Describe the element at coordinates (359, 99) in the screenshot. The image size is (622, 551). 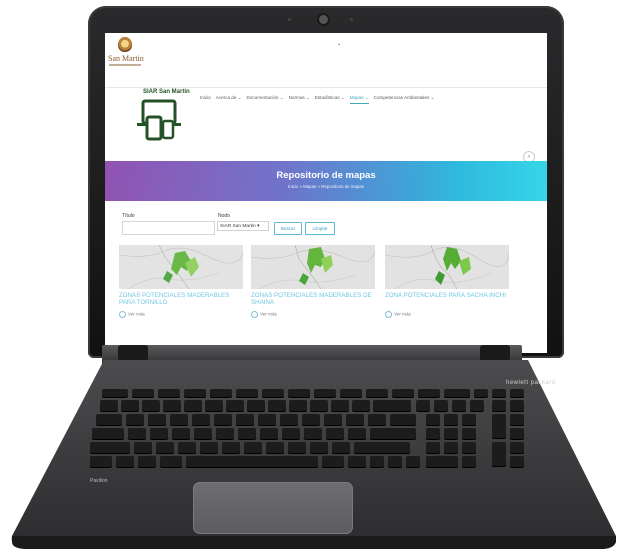
I see `nav-item-mapas: Mapas ⌄` at that location.